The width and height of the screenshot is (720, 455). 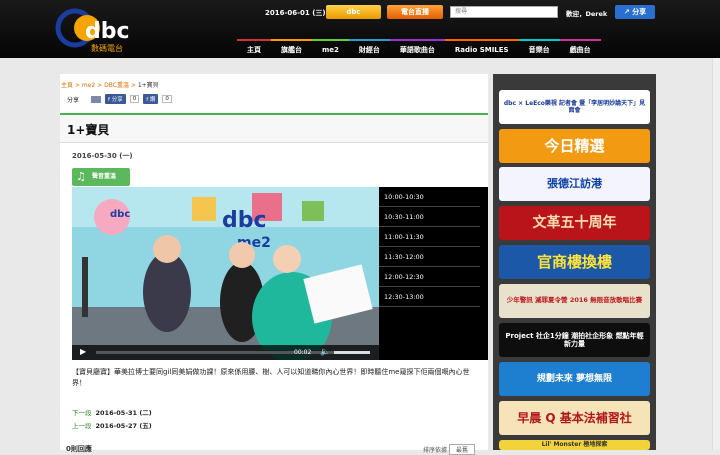 I want to click on program-date: 2016-05-30 (一), so click(x=102, y=156).